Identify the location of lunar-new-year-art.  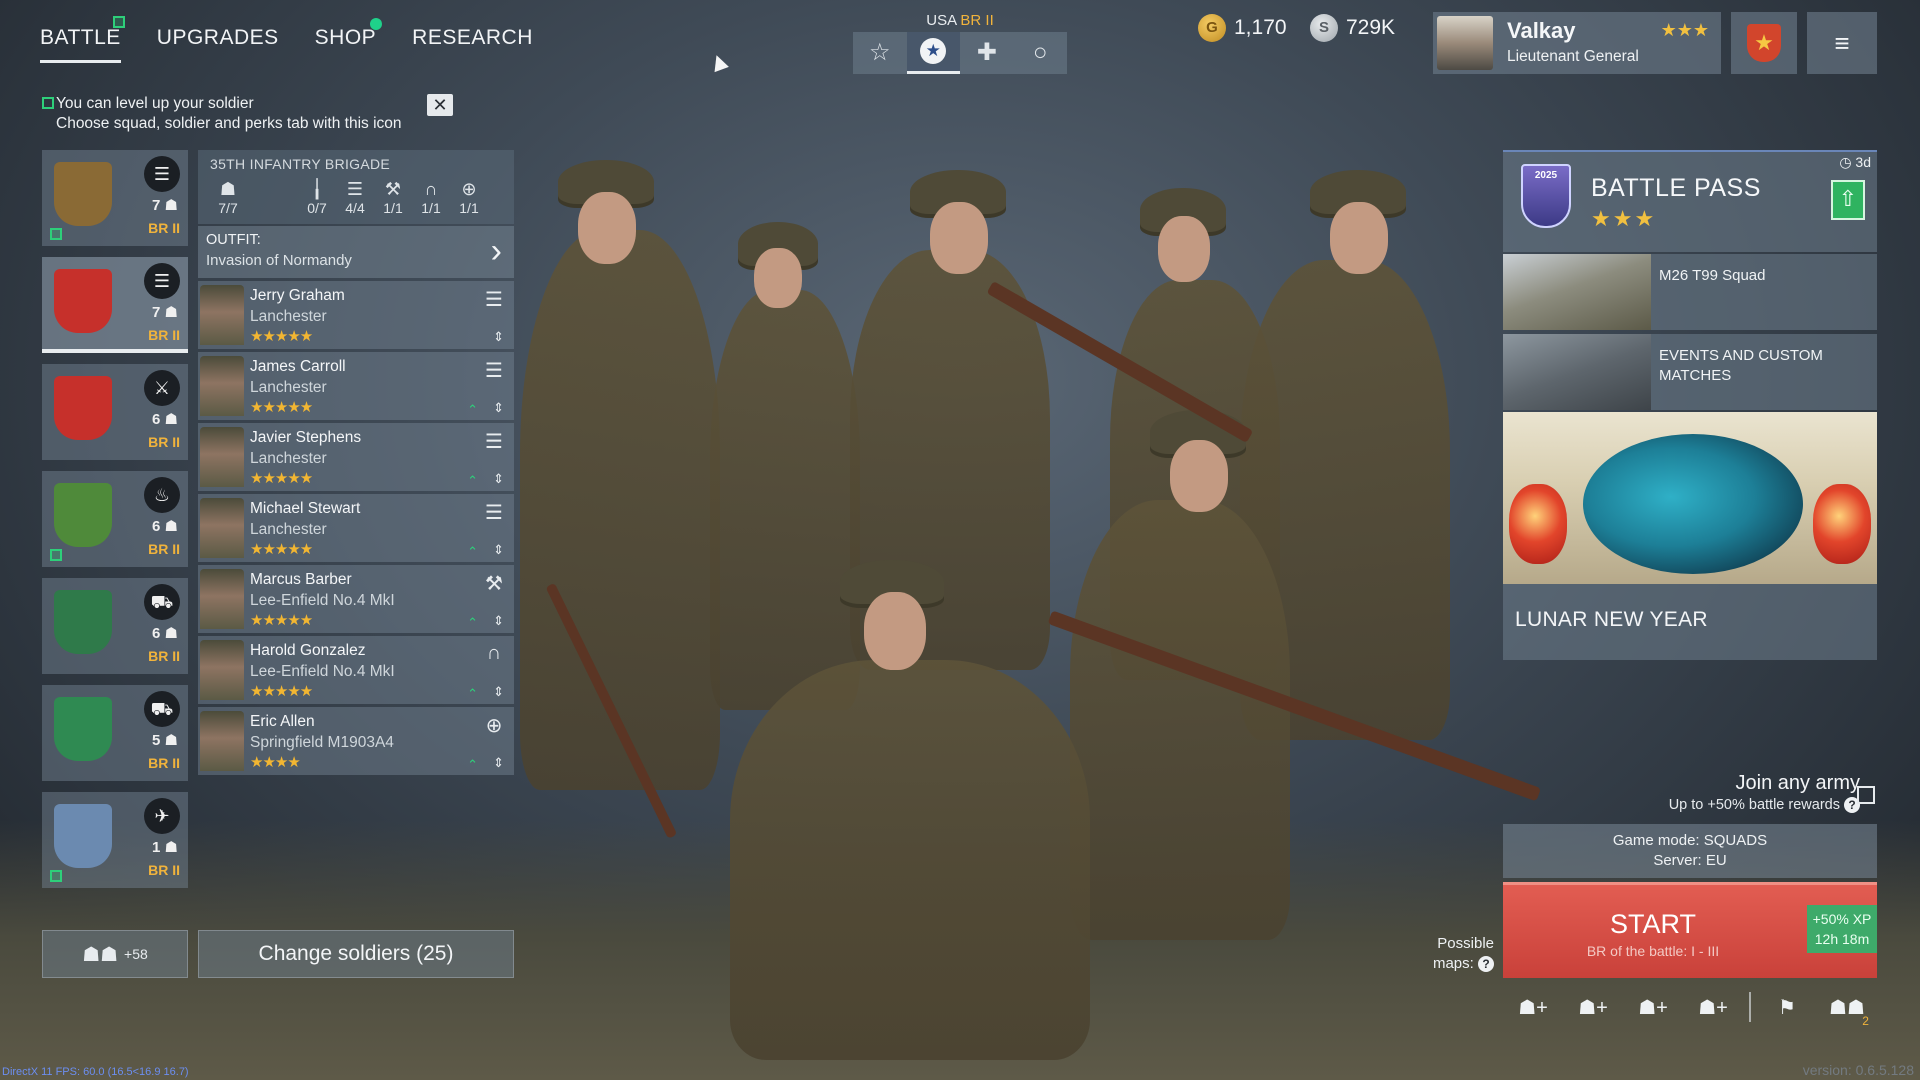
(1690, 498).